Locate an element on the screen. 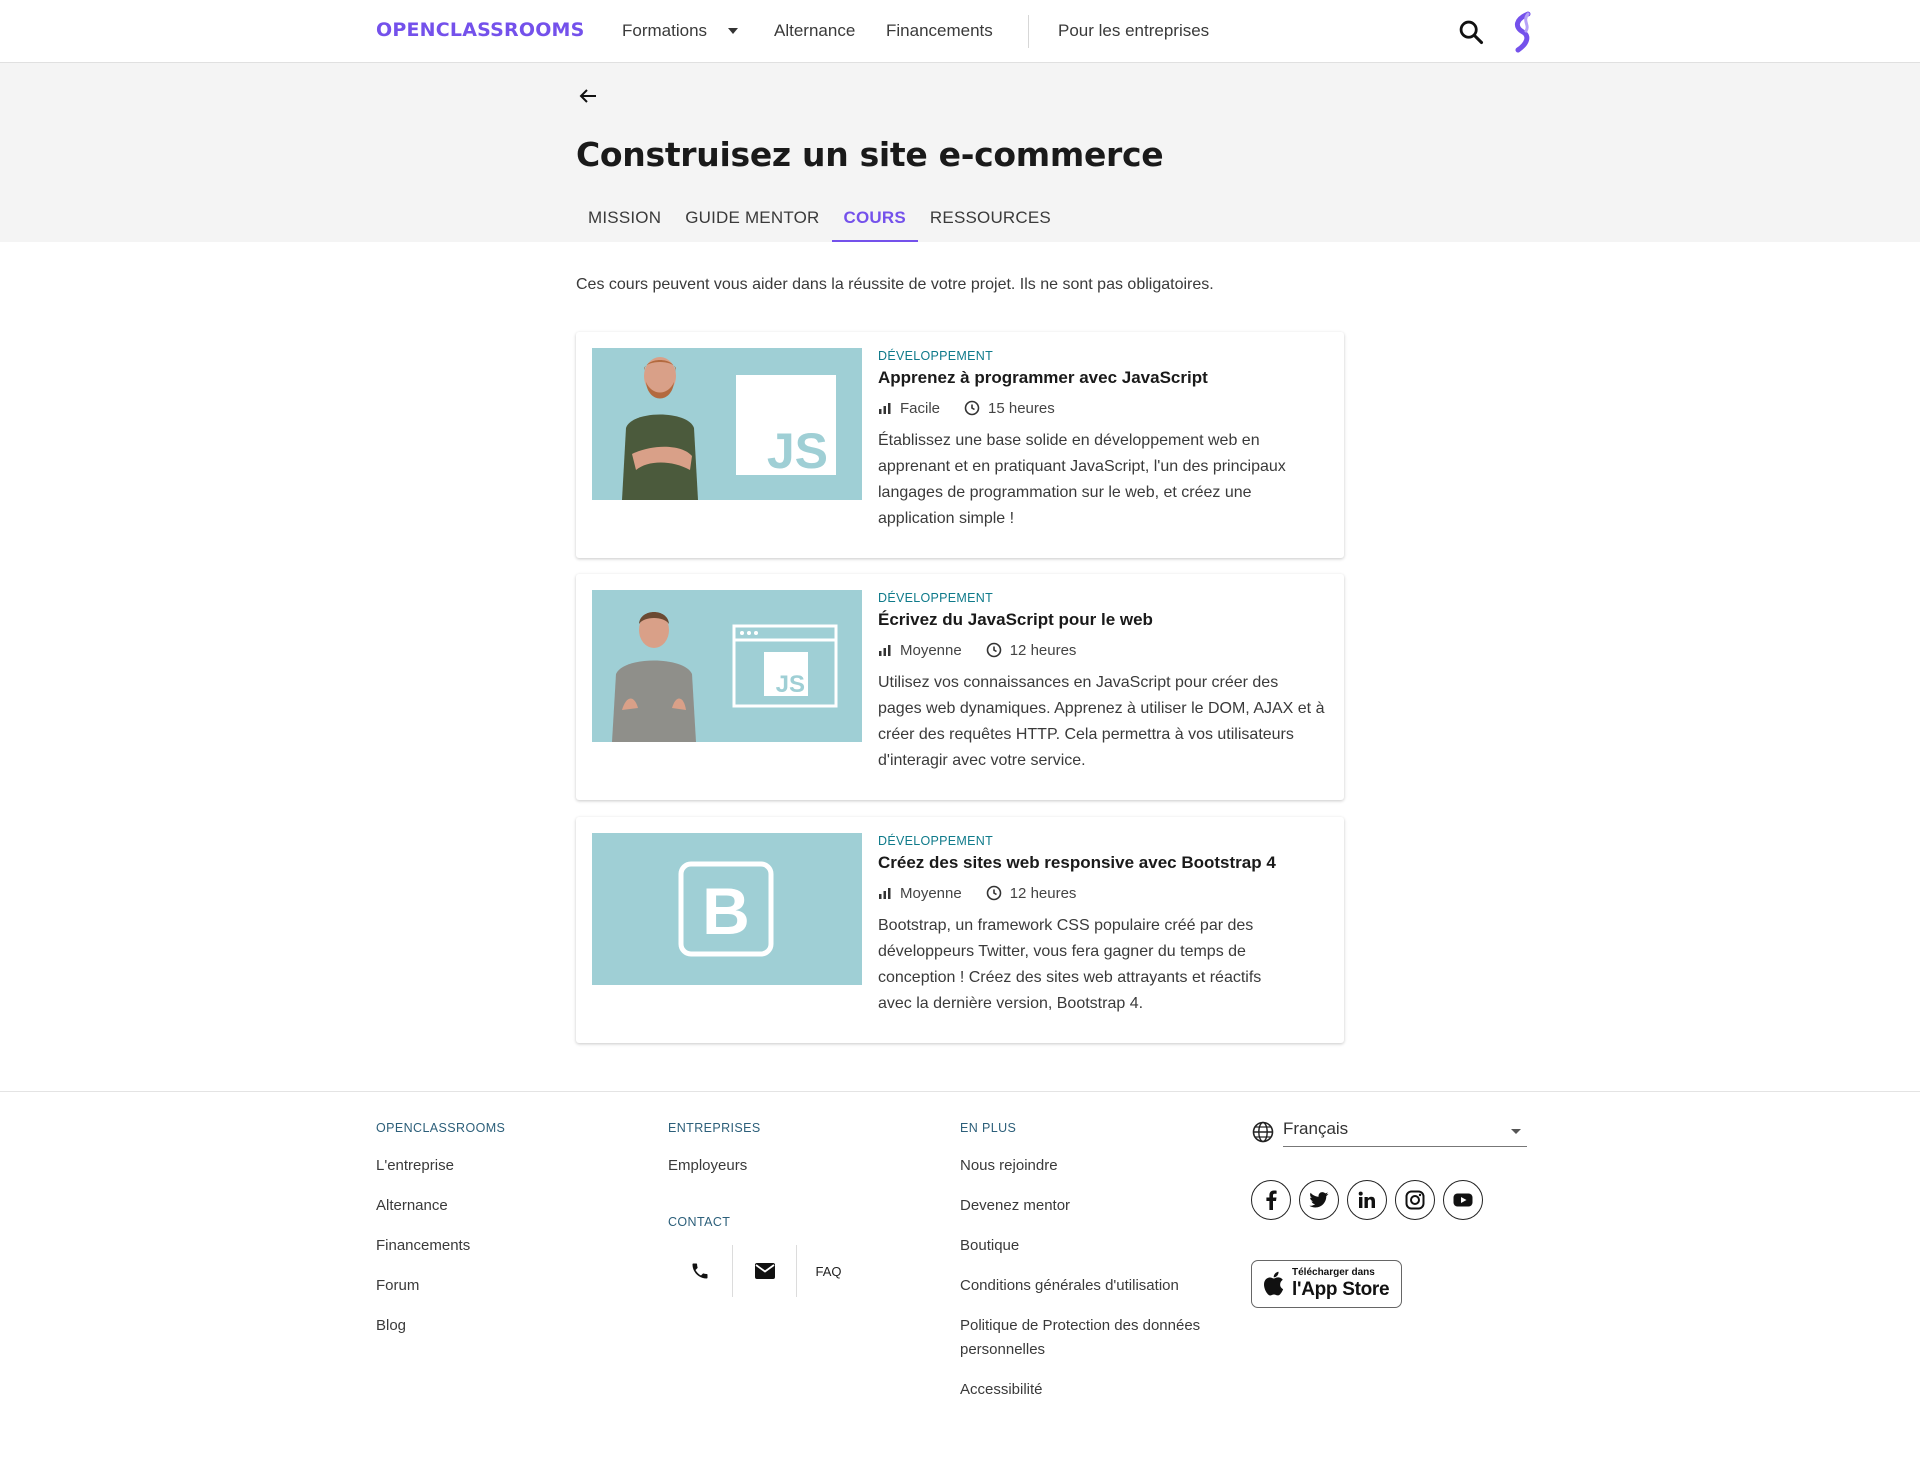 This screenshot has width=1920, height=1458. phone-icon is located at coordinates (700, 1271).